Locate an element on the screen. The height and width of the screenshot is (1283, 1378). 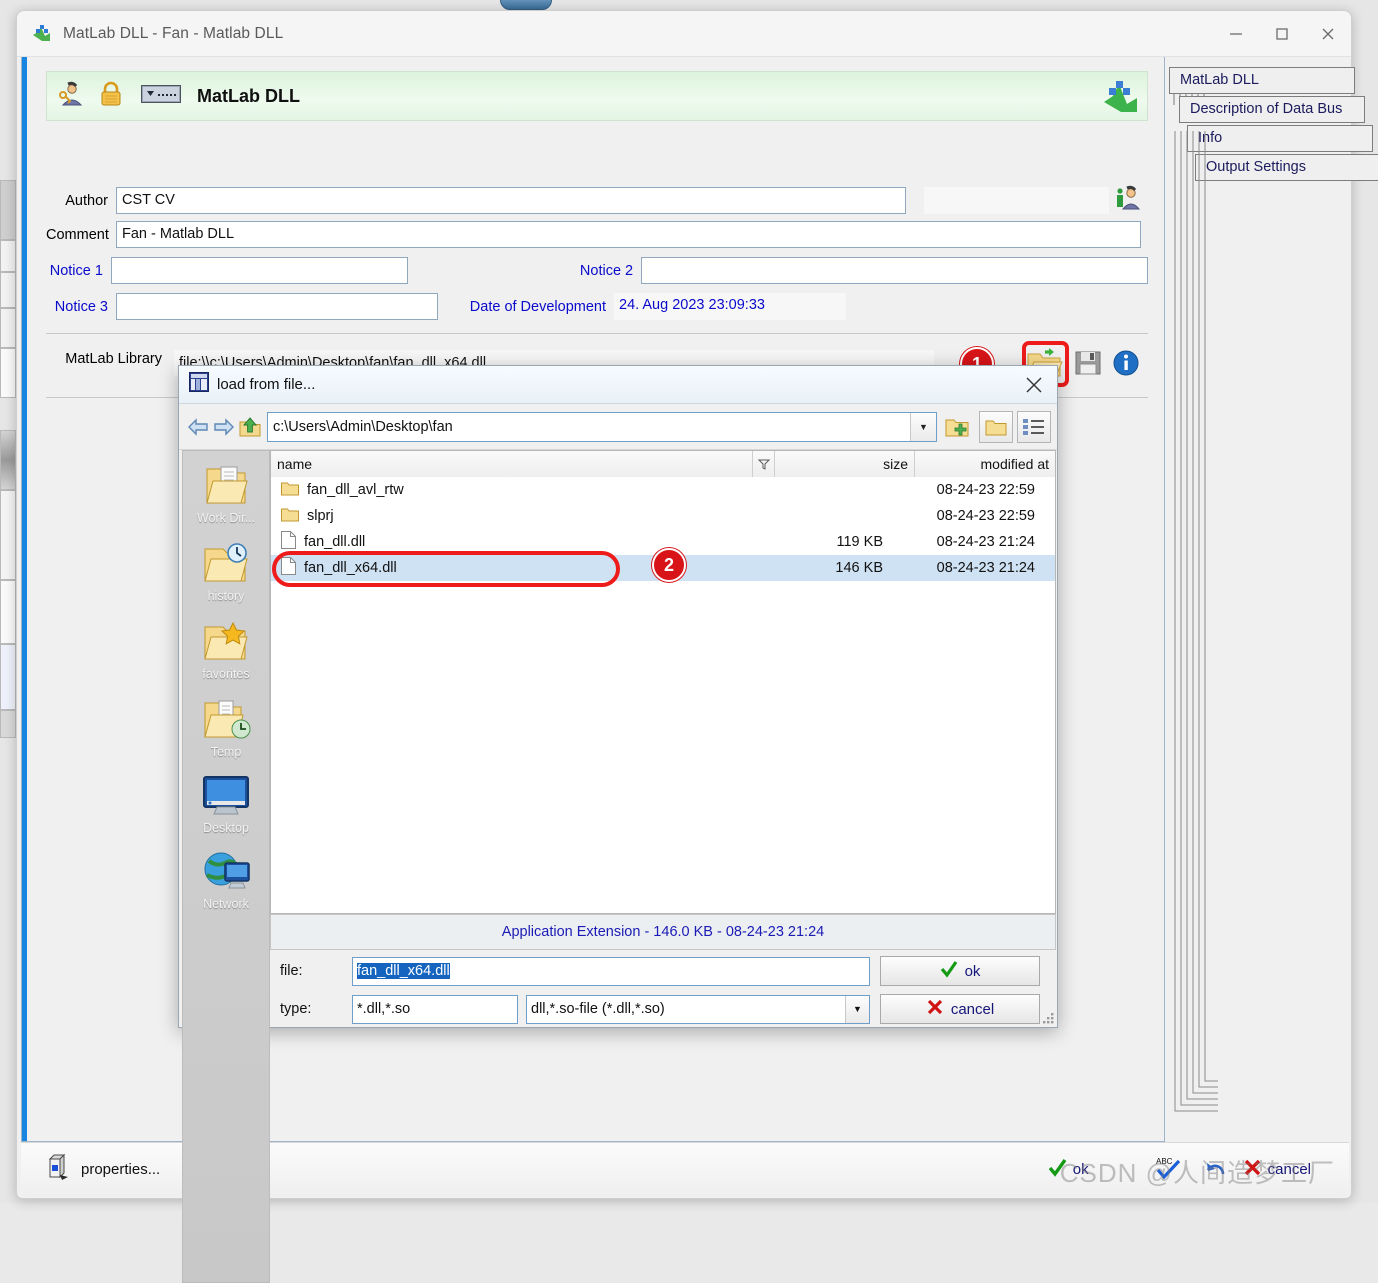
tab-description-of-data-bus: Description of Data Bus is located at coordinates (1272, 109).